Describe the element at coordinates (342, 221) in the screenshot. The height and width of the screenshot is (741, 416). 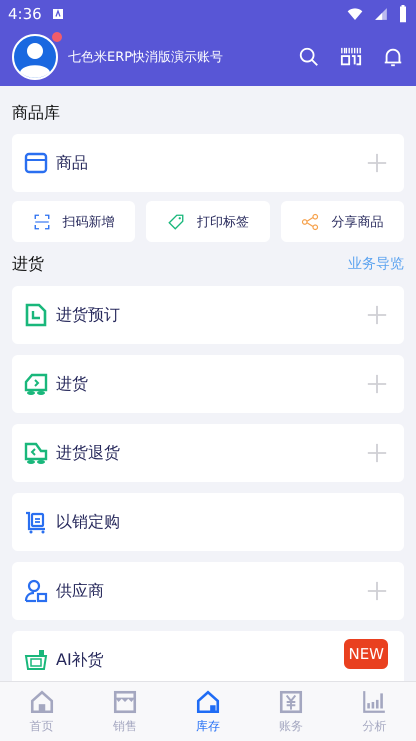
I see `quick-action-button: 分享商品` at that location.